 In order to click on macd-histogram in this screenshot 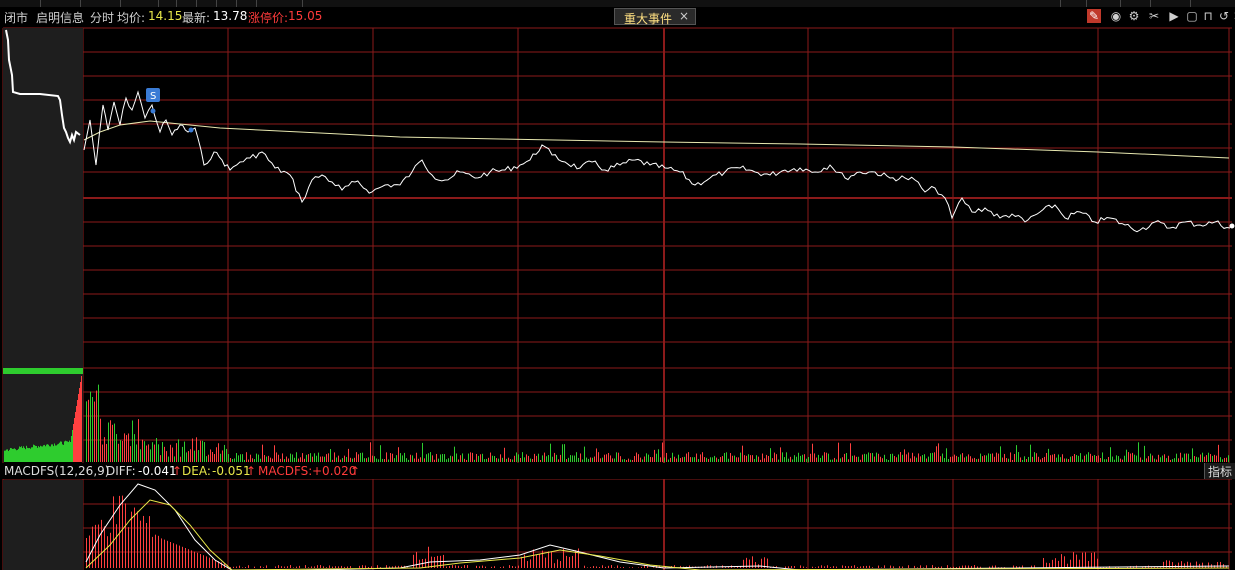, I will do `click(656, 531)`.